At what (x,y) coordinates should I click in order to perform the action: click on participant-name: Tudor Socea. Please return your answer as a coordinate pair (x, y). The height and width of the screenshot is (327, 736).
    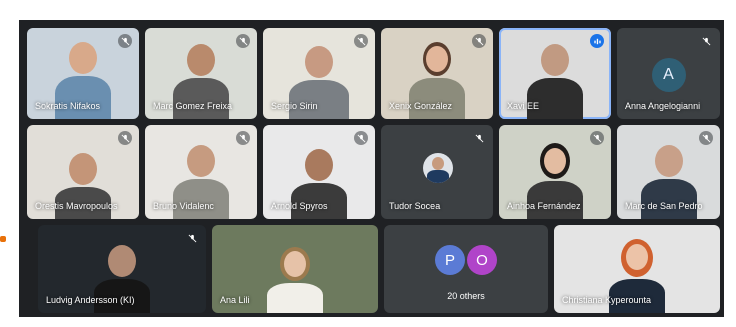
    Looking at the image, I should click on (415, 206).